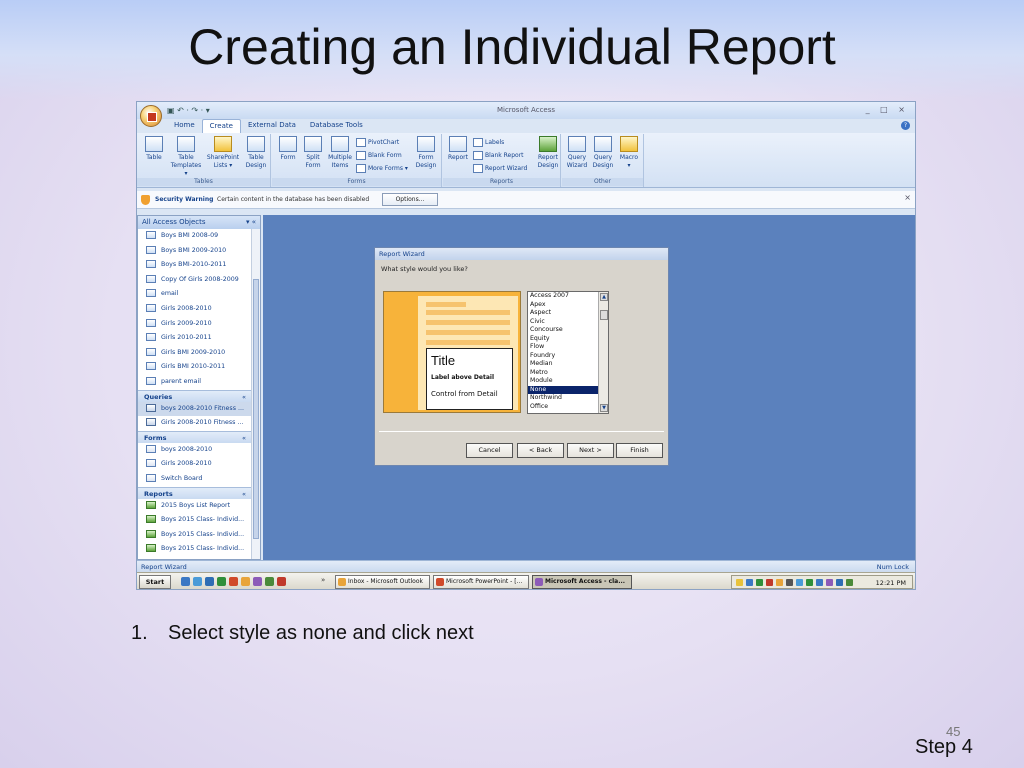  Describe the element at coordinates (197, 581) in the screenshot. I see `browser-icon` at that location.